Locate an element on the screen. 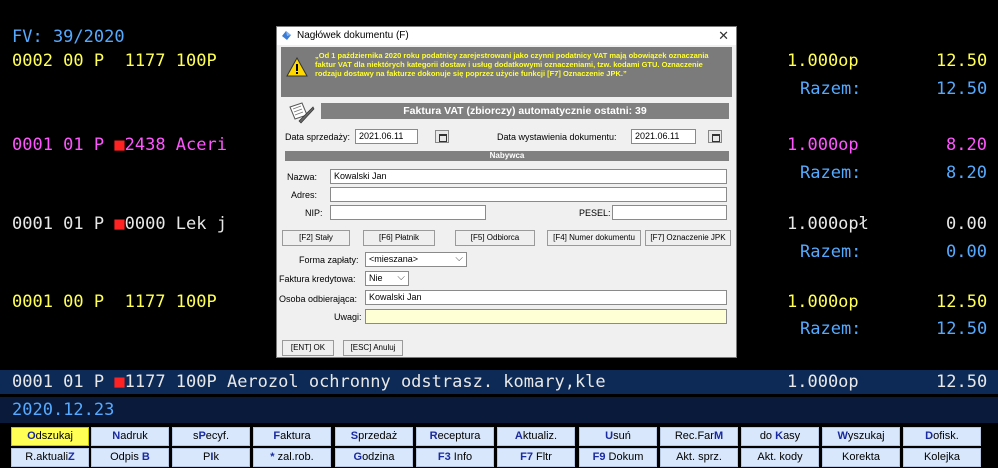  key-hotkey: P is located at coordinates (202, 436).